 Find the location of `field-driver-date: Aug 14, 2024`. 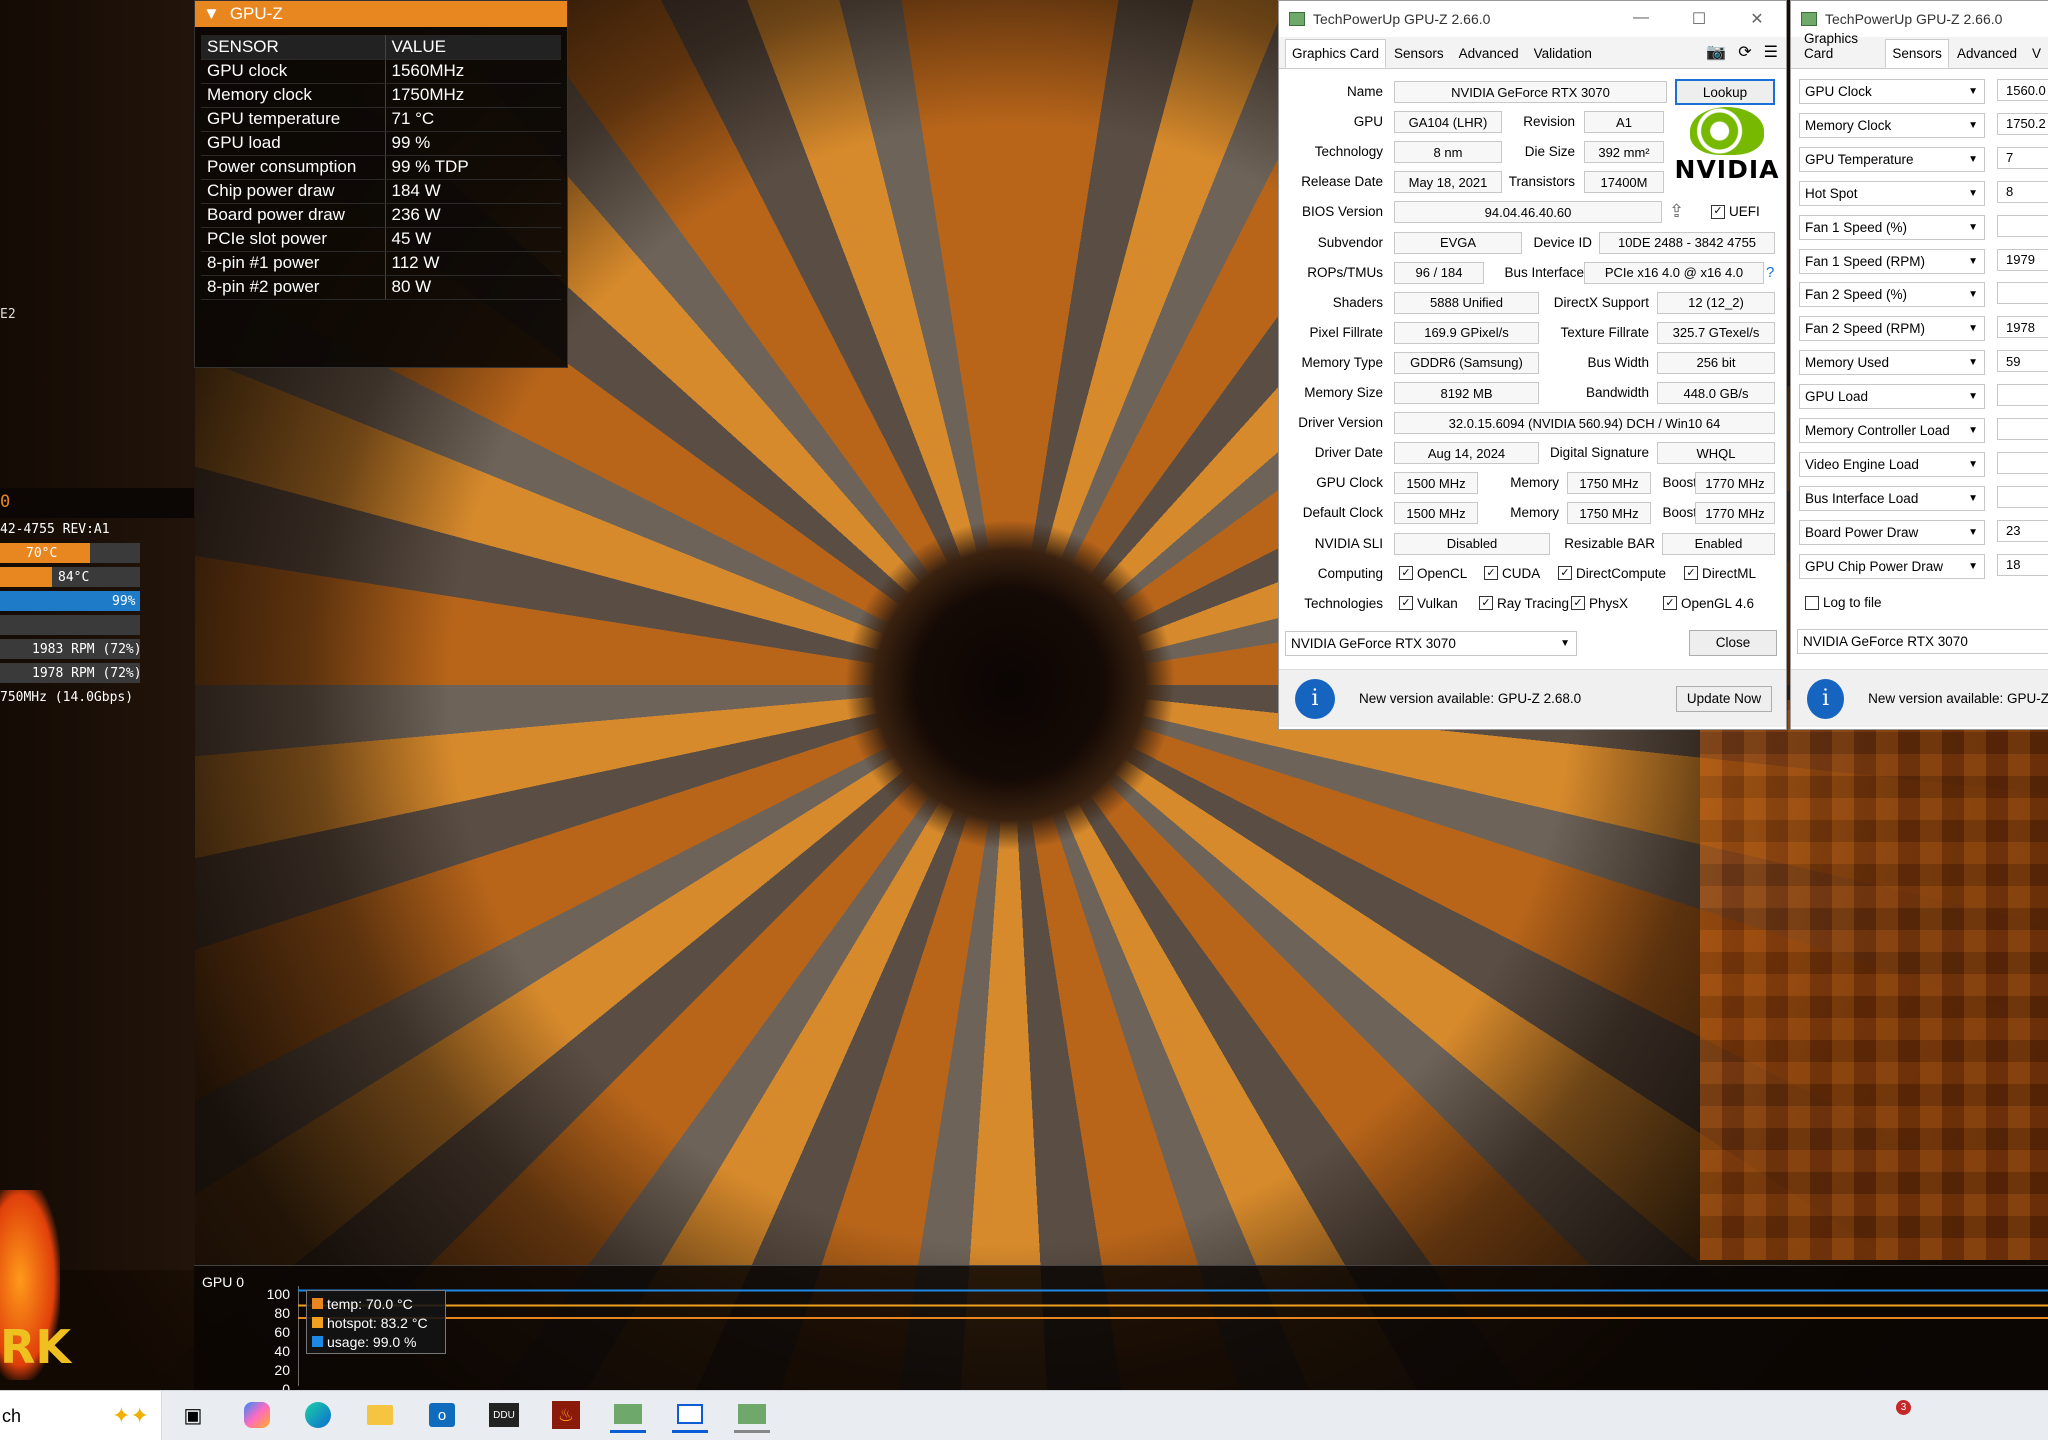

field-driver-date: Aug 14, 2024 is located at coordinates (1466, 453).